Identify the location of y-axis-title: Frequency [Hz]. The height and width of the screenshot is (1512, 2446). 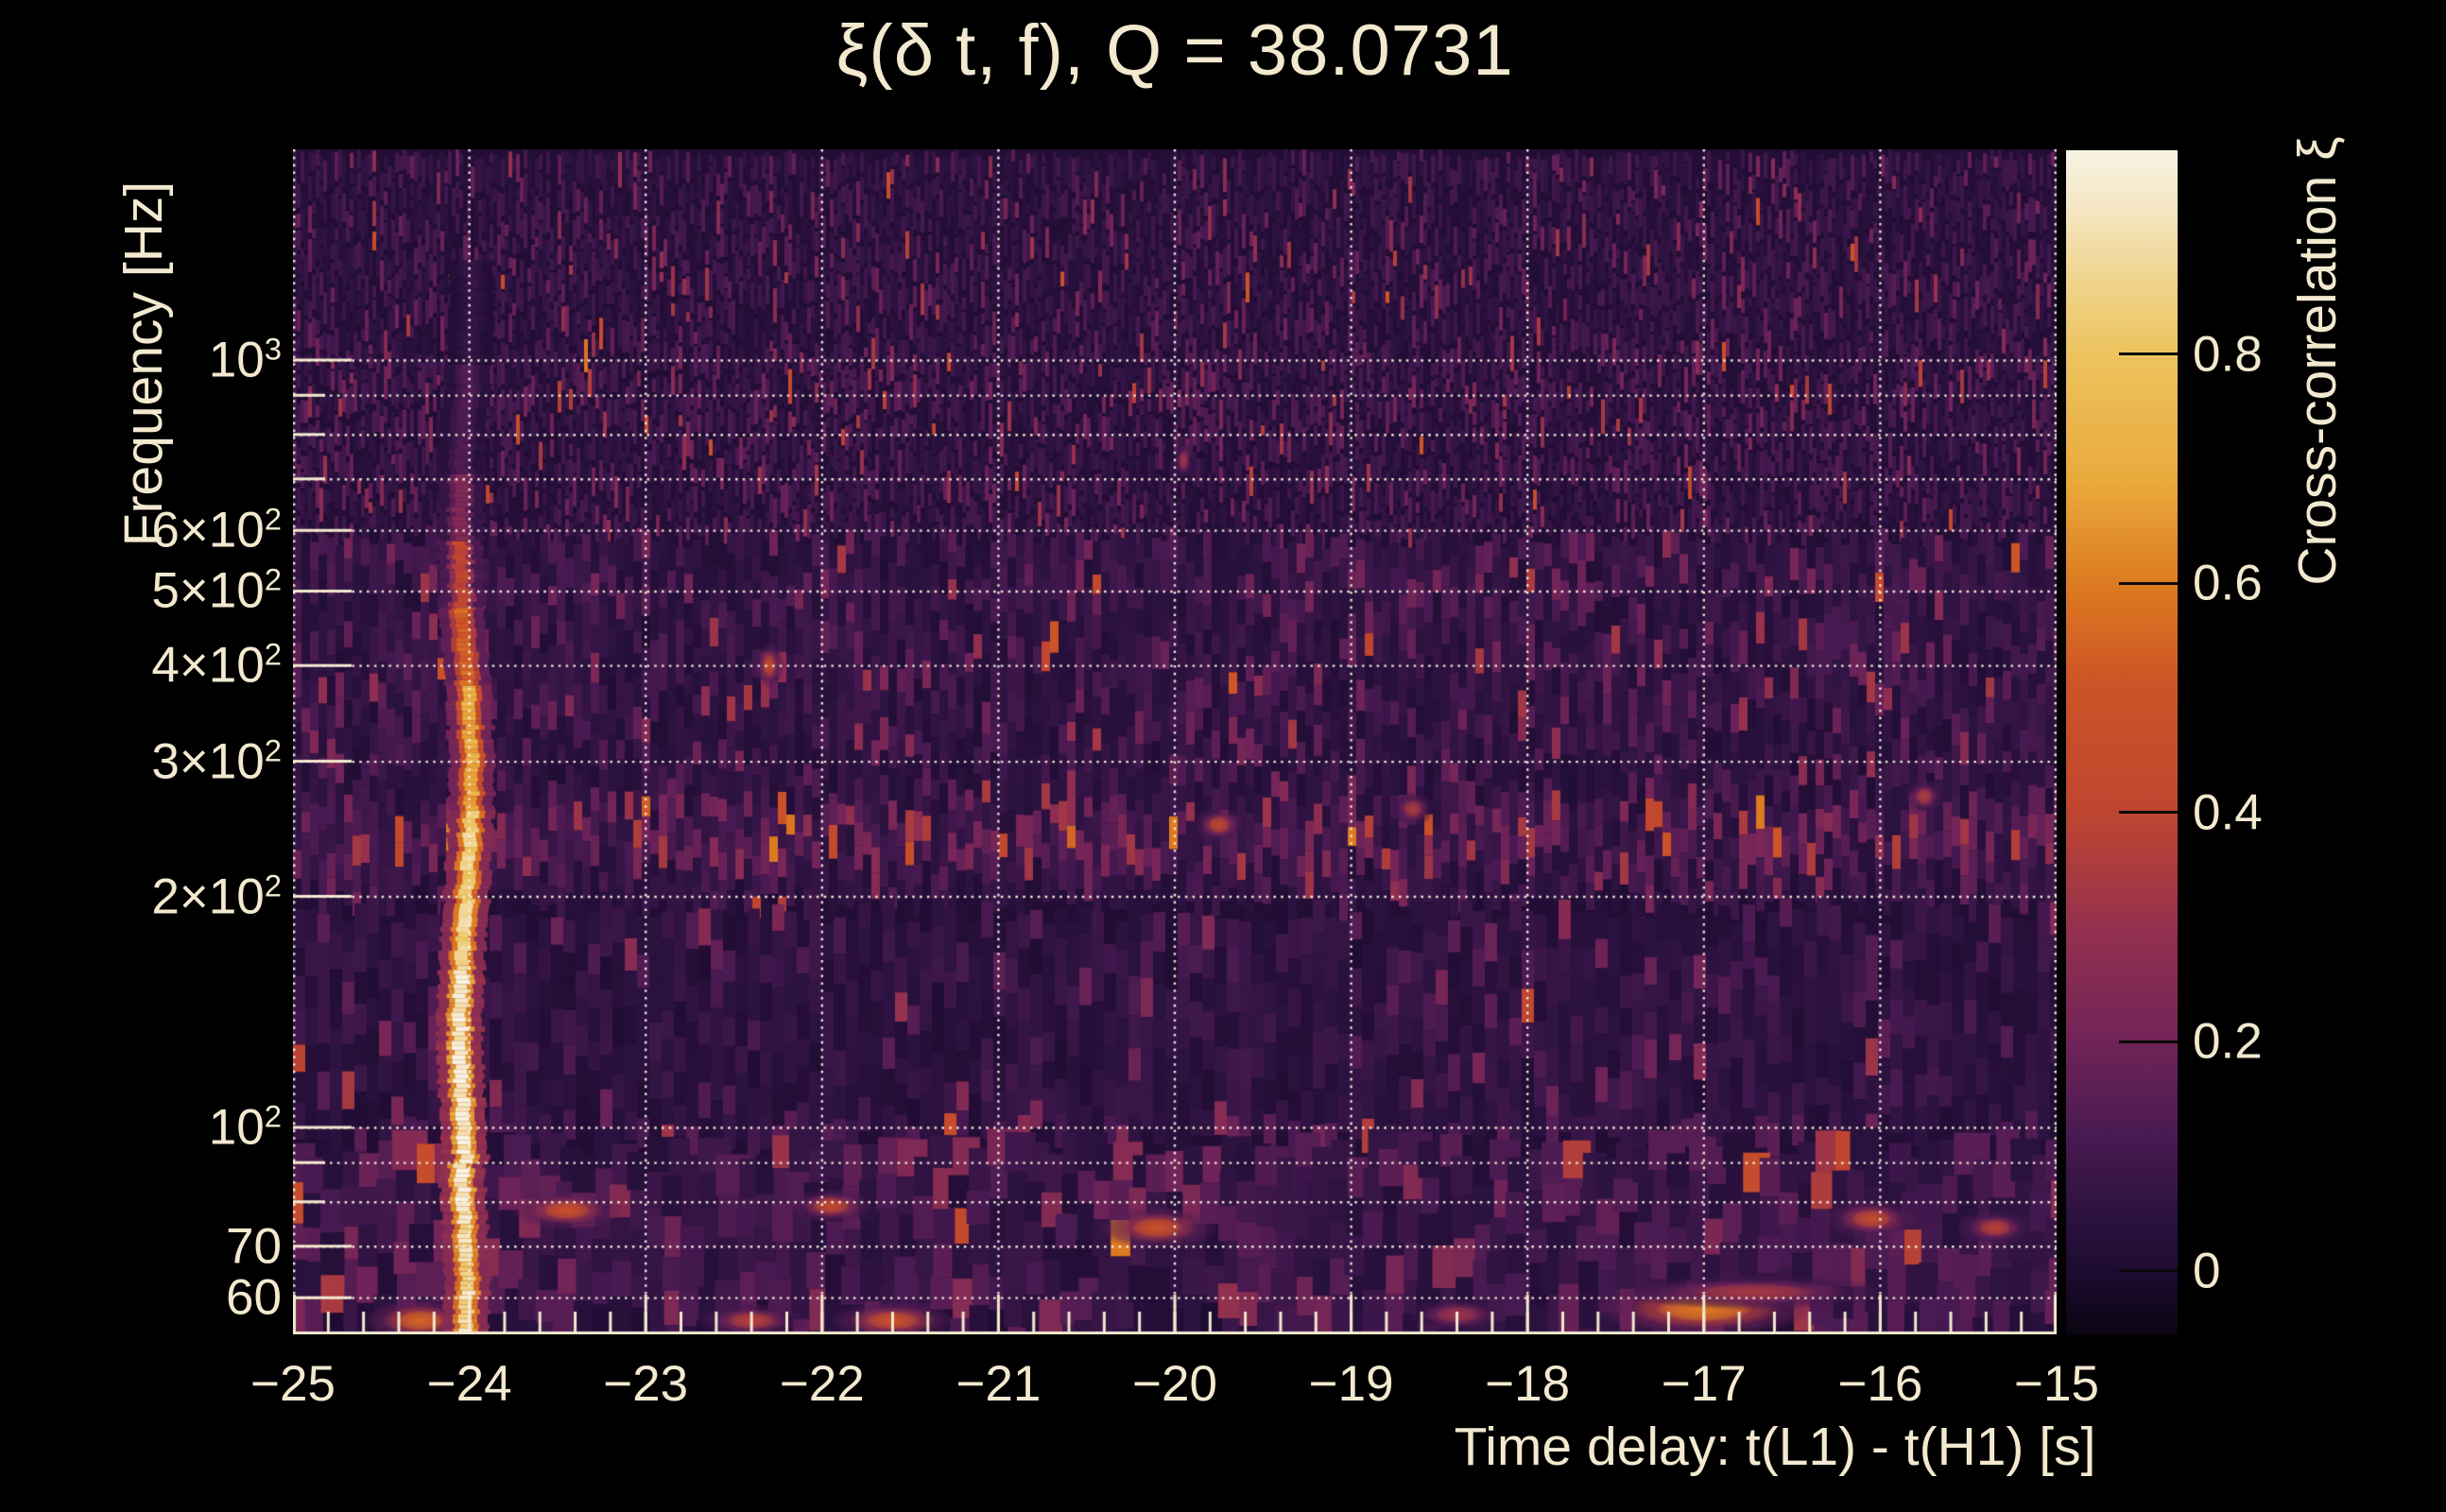
(143, 363).